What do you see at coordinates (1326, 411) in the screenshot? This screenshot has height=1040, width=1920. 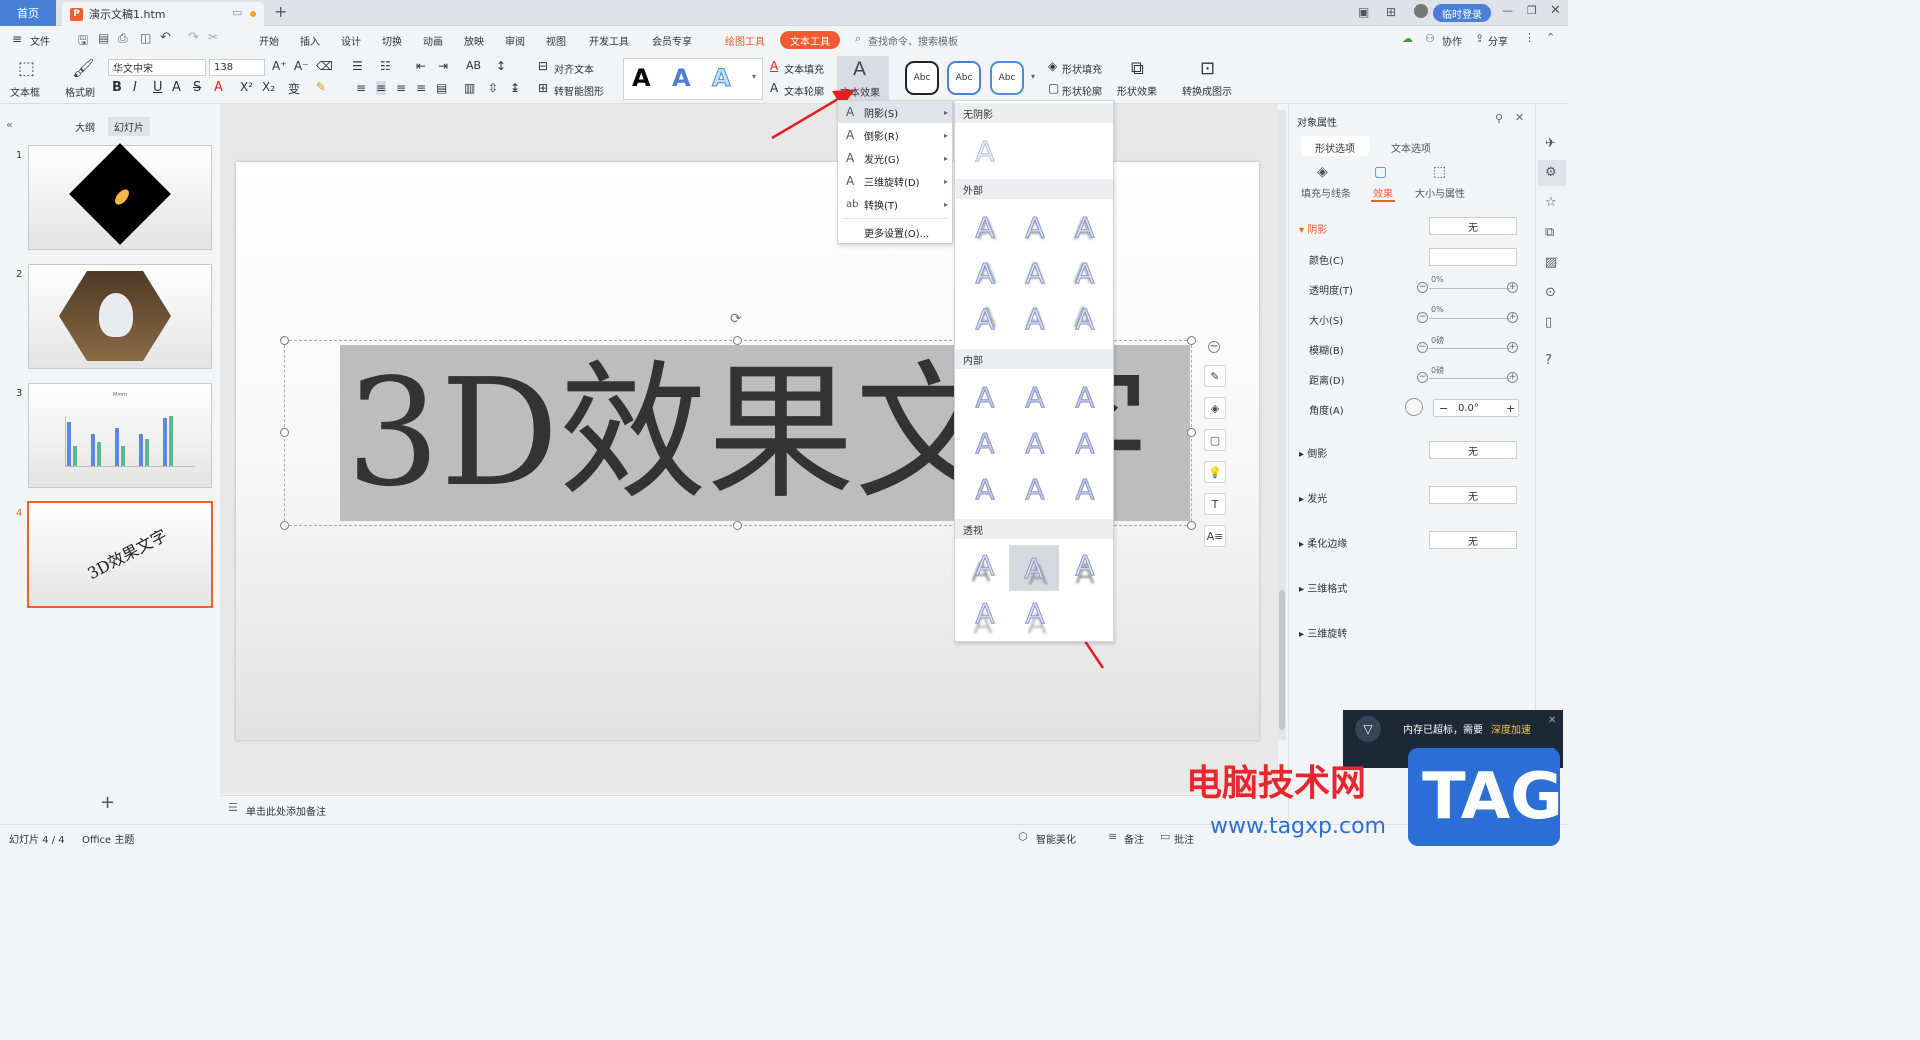 I see `angle-label: 角度(A)` at bounding box center [1326, 411].